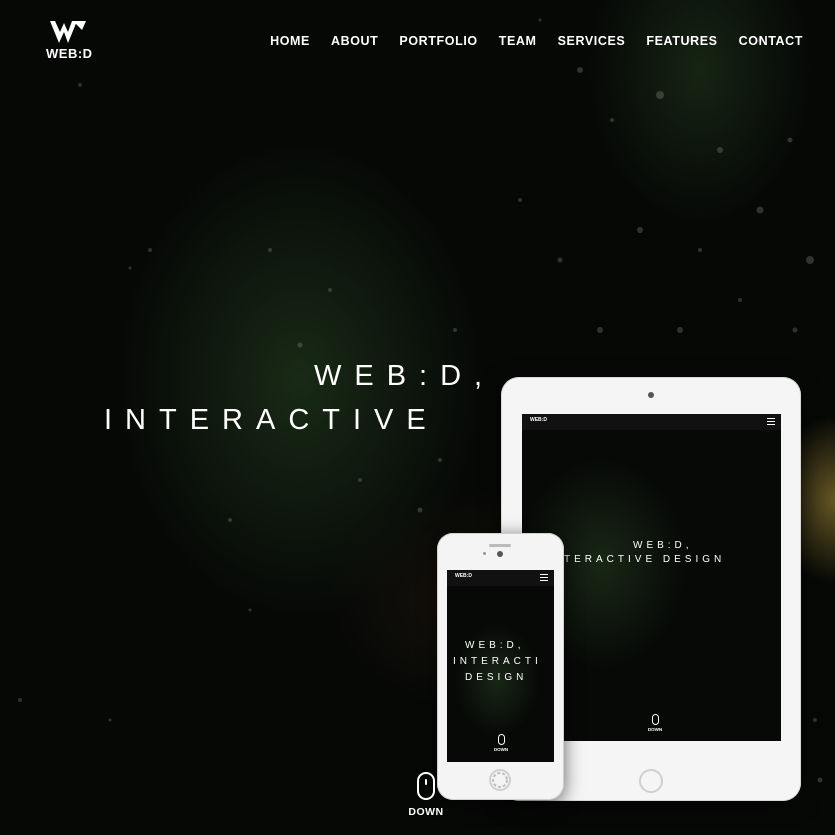  I want to click on nav-home: HOME, so click(290, 41).